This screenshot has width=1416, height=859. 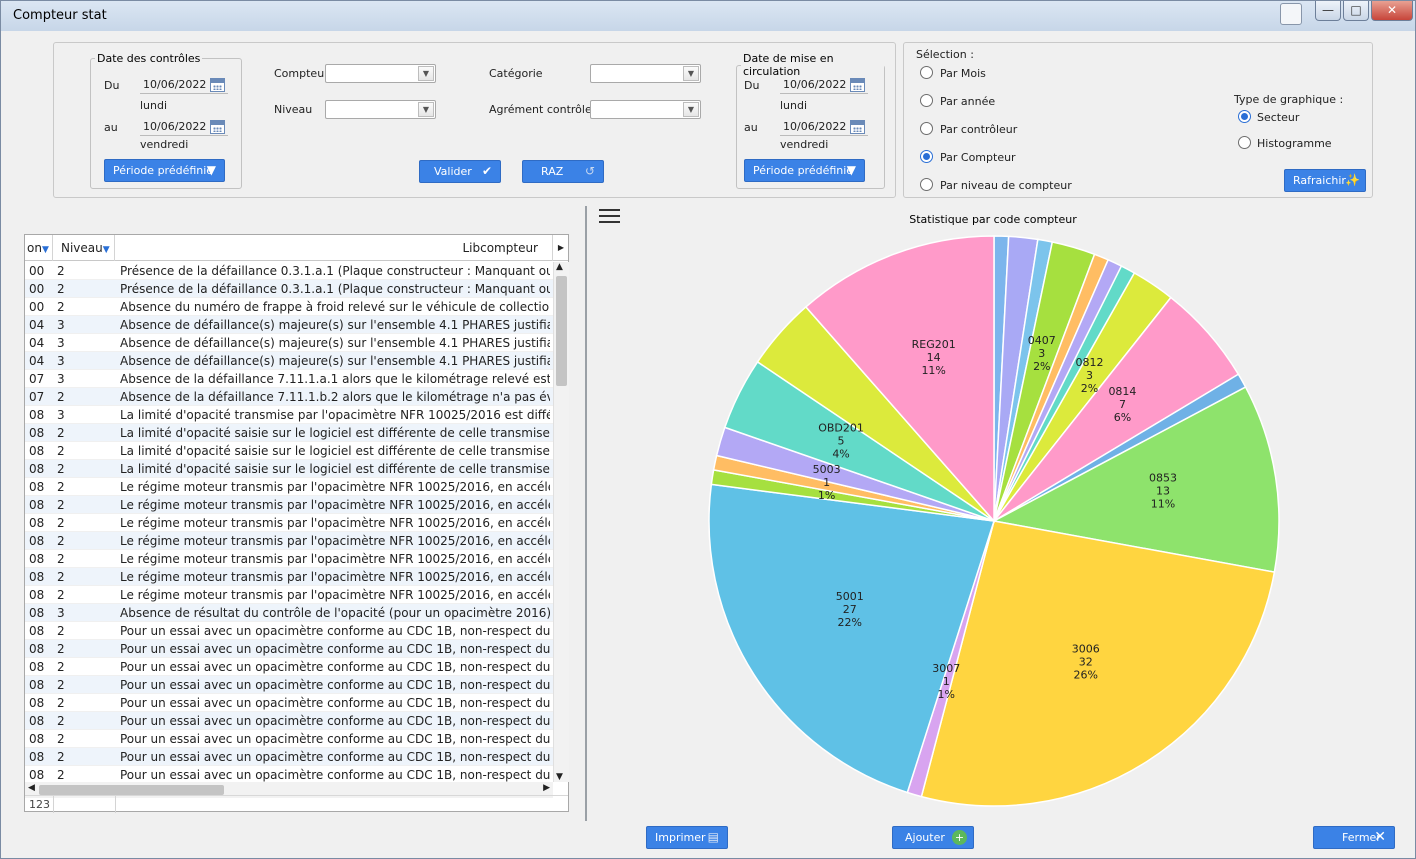 What do you see at coordinates (1244, 142) in the screenshot?
I see `radio-histogramme` at bounding box center [1244, 142].